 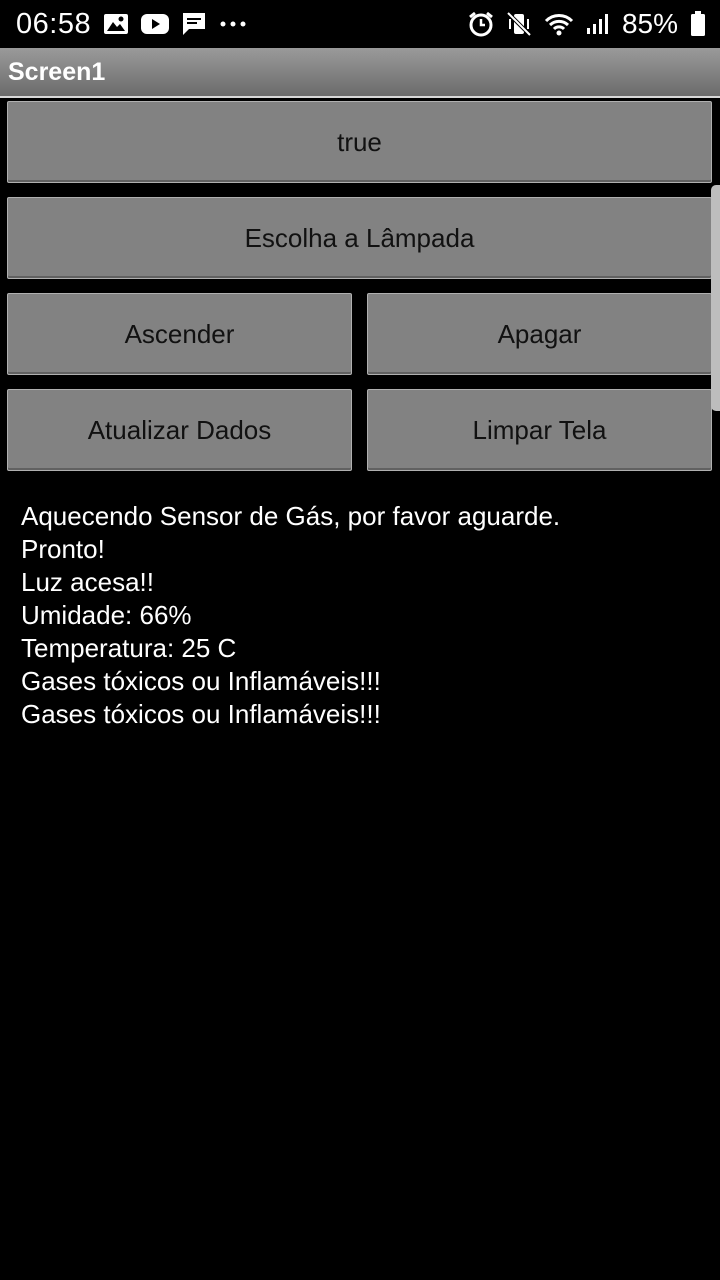 I want to click on battery-icon, so click(x=698, y=24).